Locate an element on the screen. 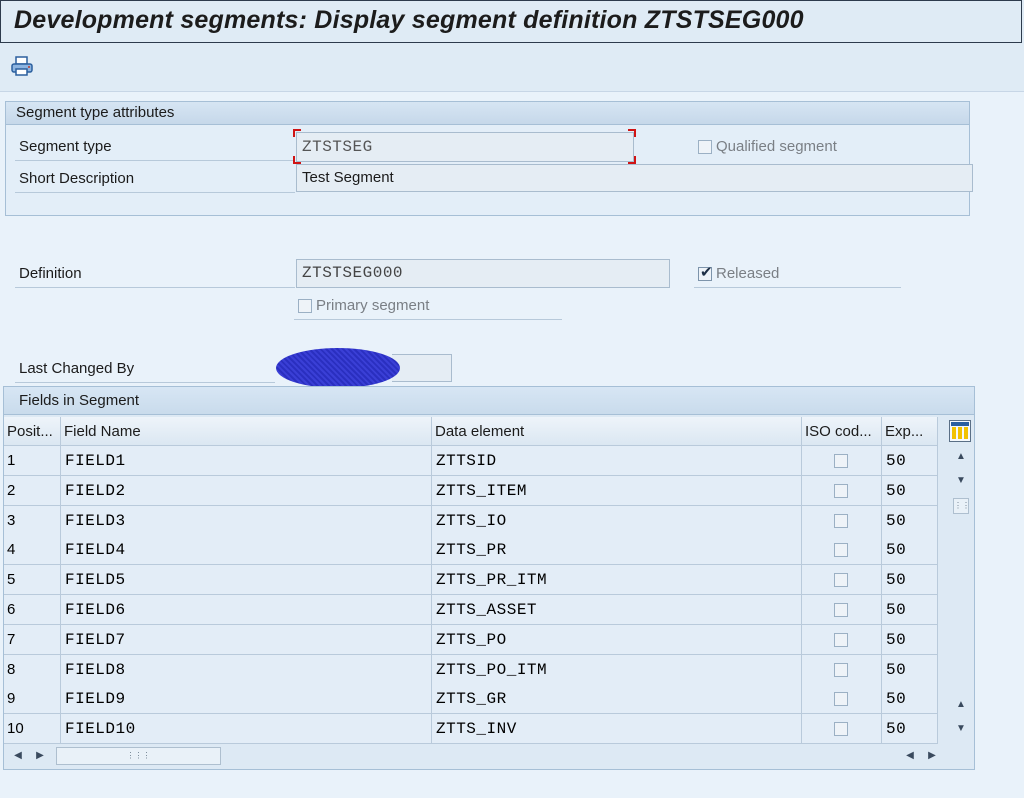  cell-data-element: ZTTS_PR is located at coordinates (617, 550).